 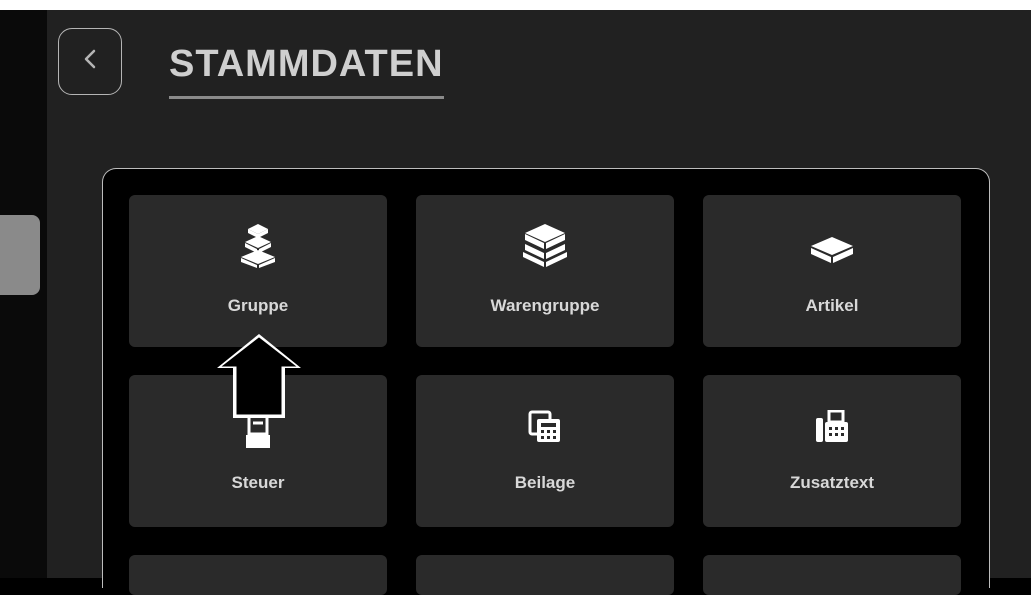 I want to click on tile-label: Artikel, so click(x=832, y=305).